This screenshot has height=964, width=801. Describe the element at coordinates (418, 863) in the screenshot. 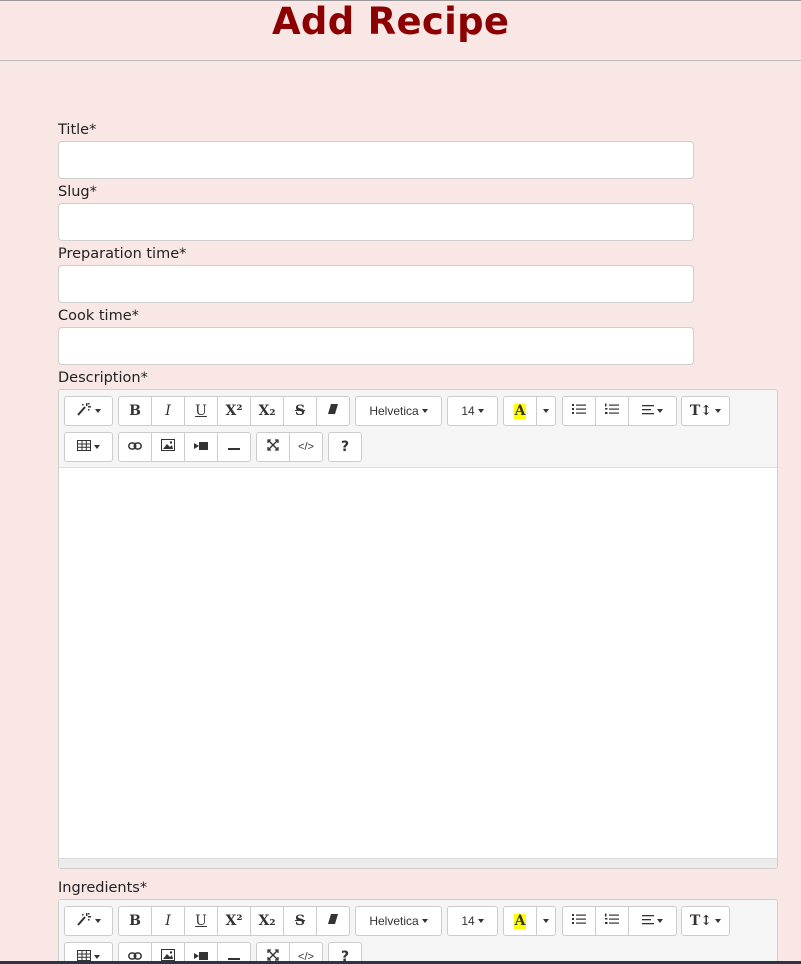

I see `resize-handle` at that location.